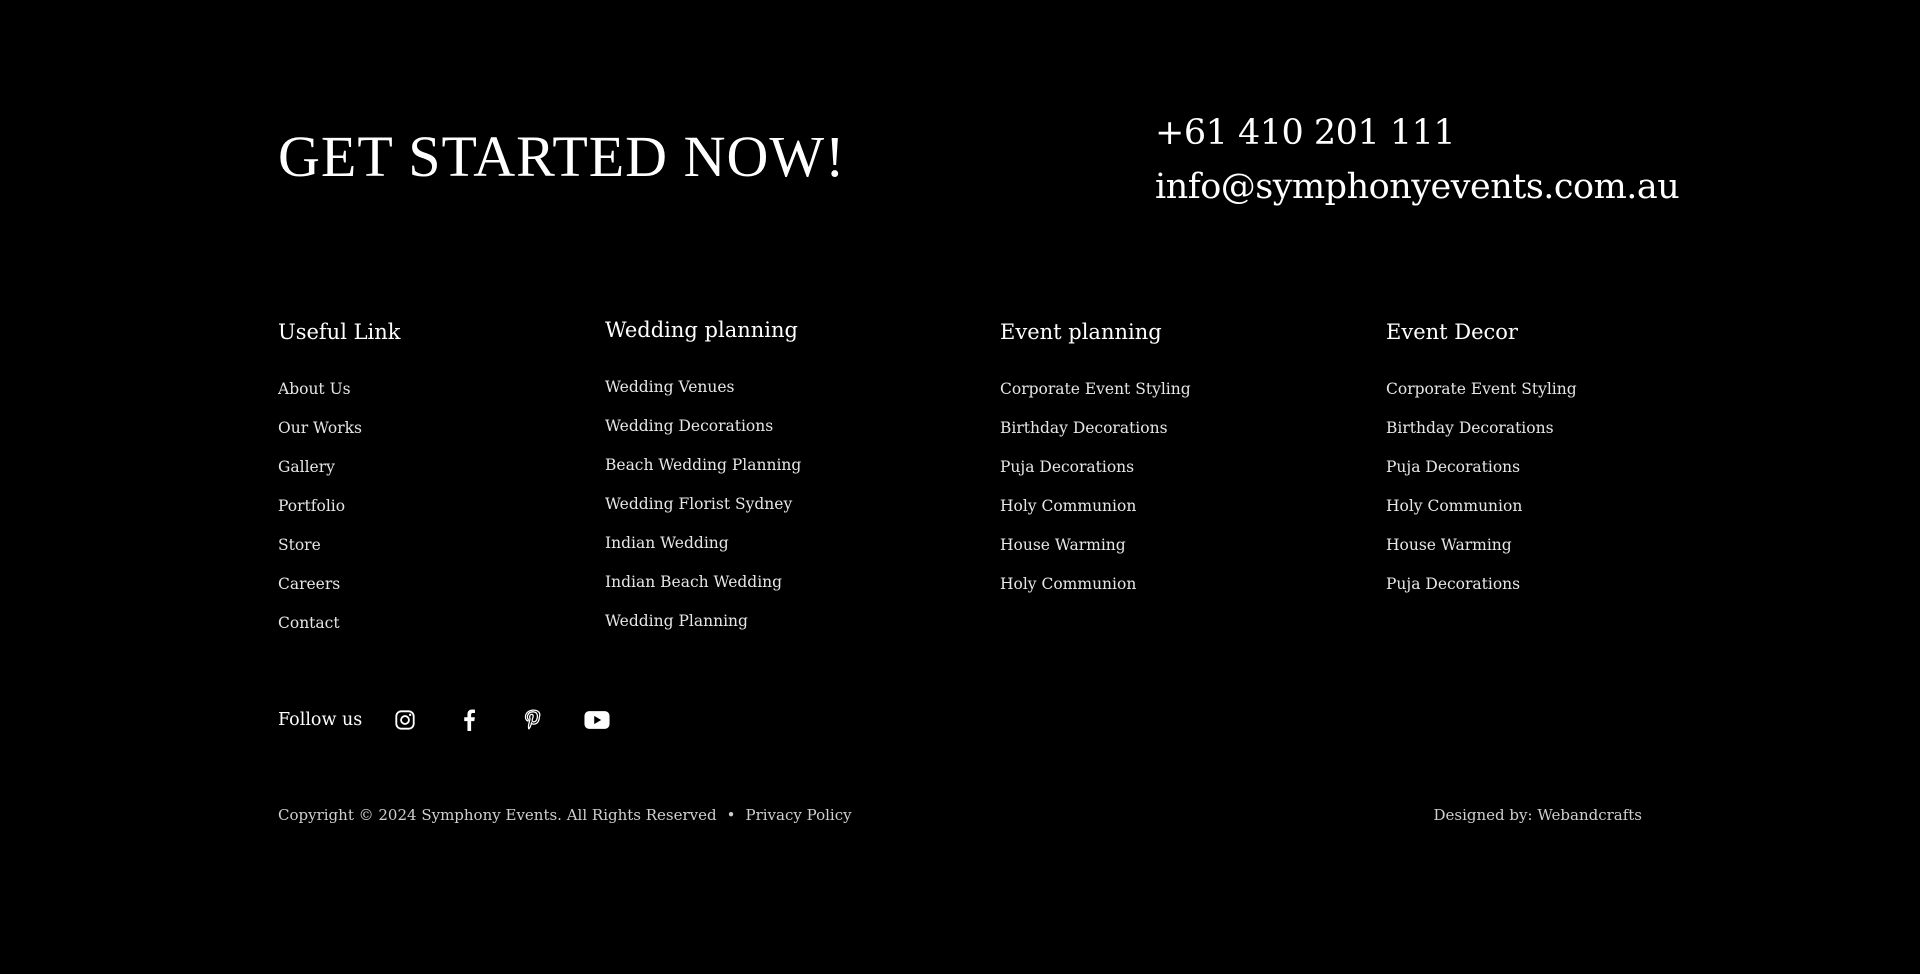  I want to click on footer-link-portfolio: Portfolio, so click(311, 506).